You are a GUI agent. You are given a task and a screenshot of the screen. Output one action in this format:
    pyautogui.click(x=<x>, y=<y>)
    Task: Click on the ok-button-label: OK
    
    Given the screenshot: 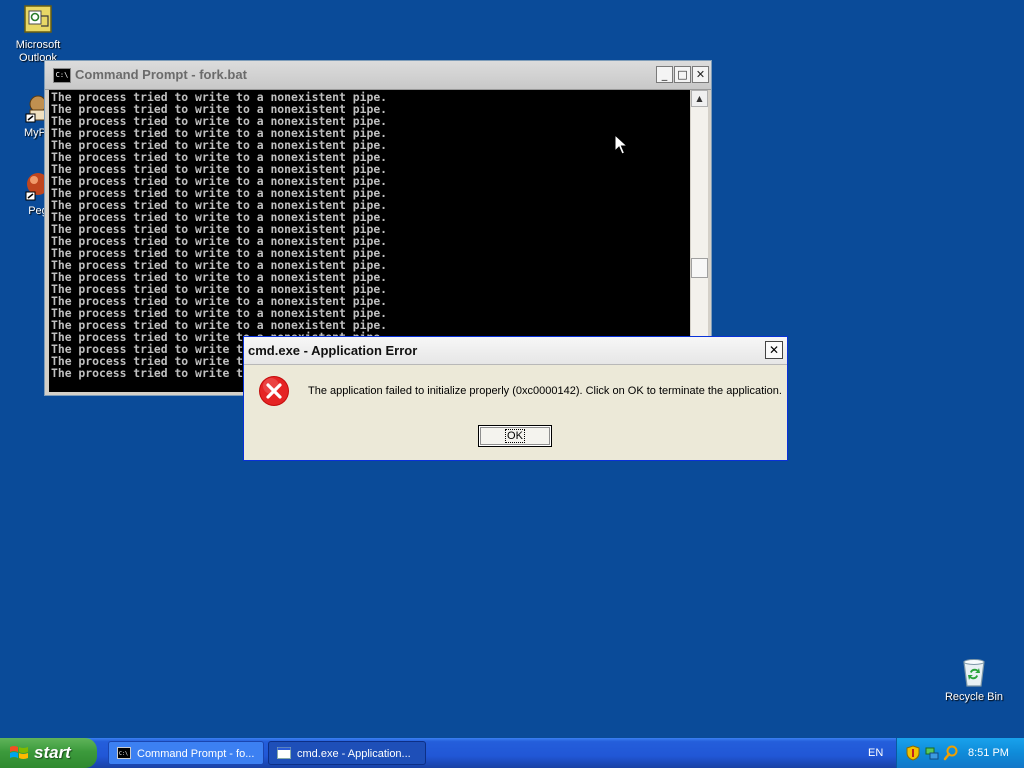 What is the action you would take?
    pyautogui.click(x=515, y=436)
    